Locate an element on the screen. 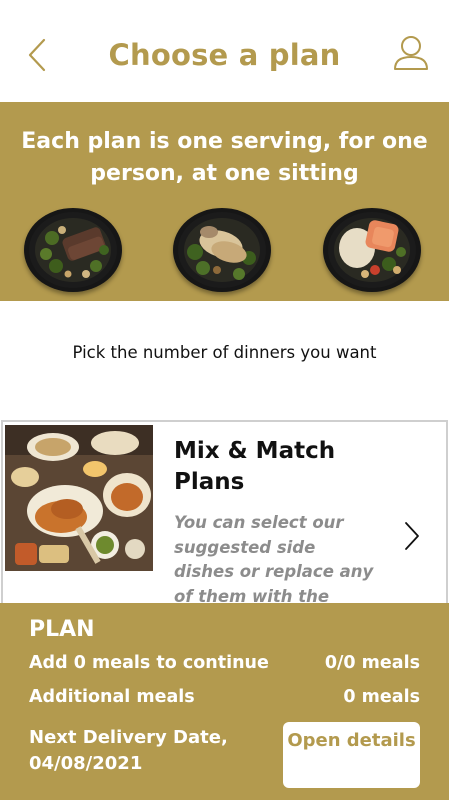 This screenshot has height=800, width=449. next-delivery-date: Next Delivery Date, 04/08/2021 is located at coordinates (128, 750).